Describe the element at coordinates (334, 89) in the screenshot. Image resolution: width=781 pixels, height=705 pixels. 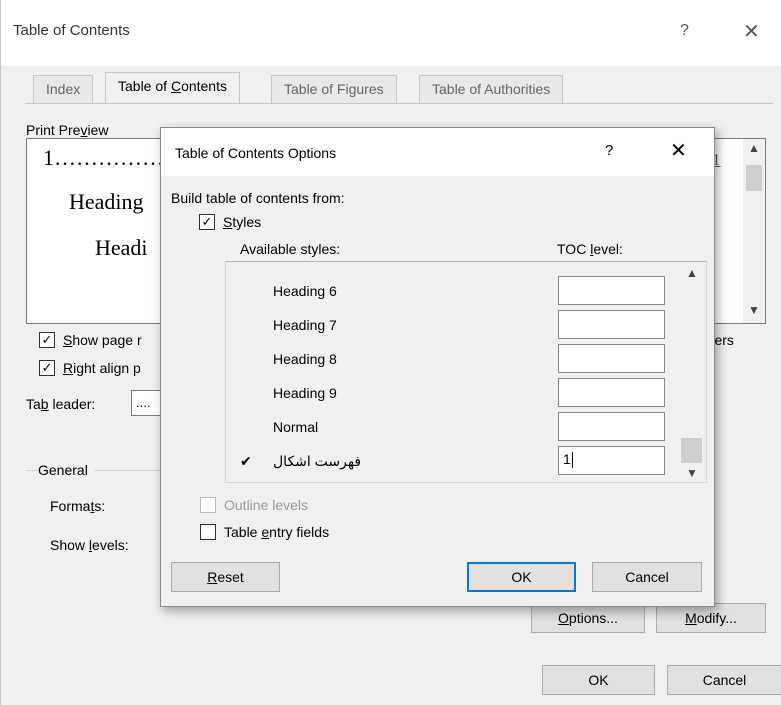
I see `tab-table-of-figures: Table of Figures` at that location.